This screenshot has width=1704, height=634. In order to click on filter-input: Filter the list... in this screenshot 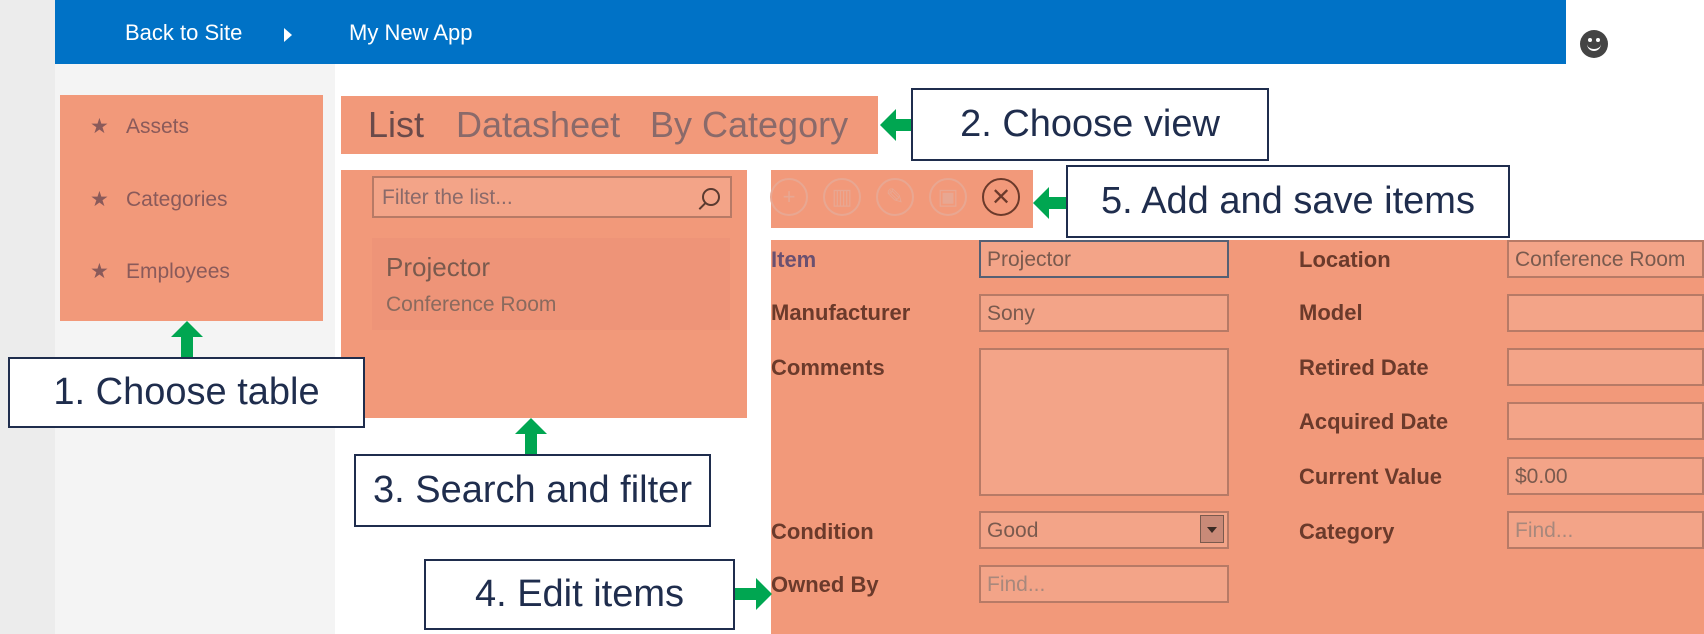, I will do `click(552, 197)`.